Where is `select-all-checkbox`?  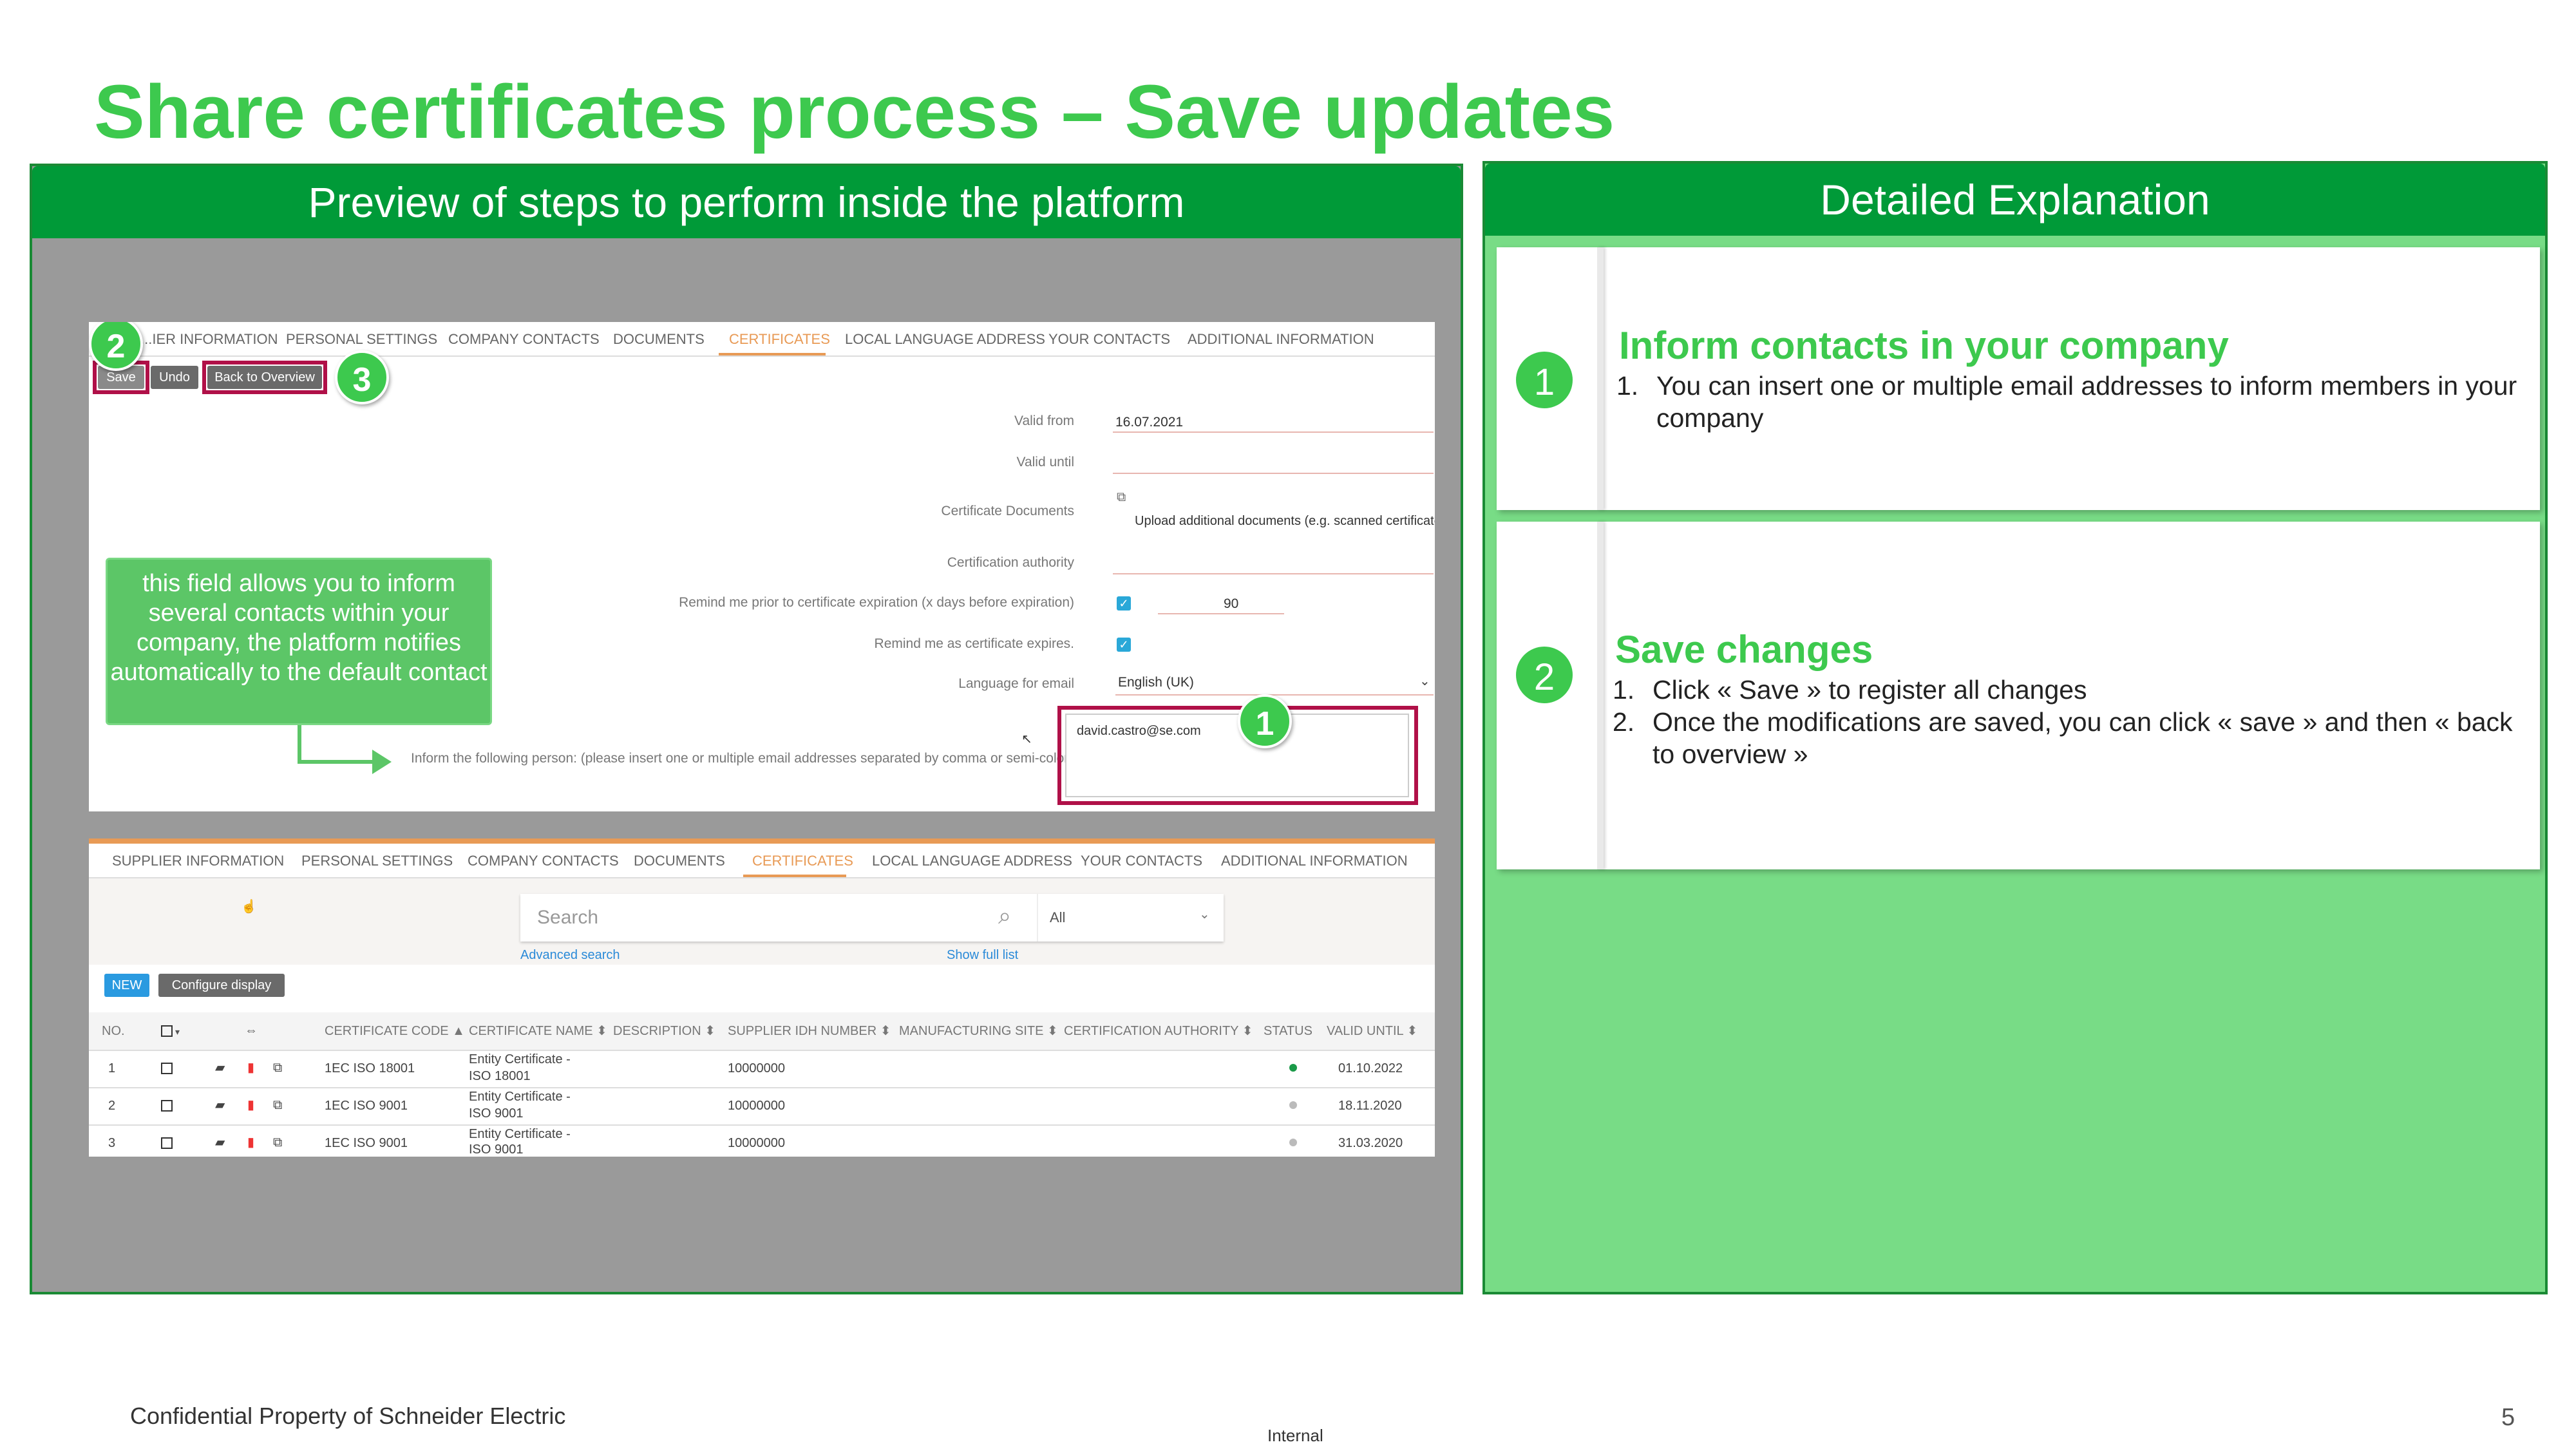
select-all-checkbox is located at coordinates (167, 1031).